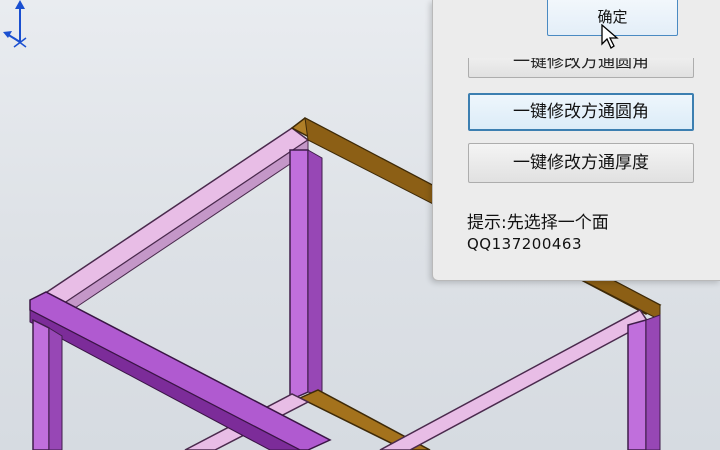  I want to click on contact-qq-text: QQ137200463, so click(525, 244).